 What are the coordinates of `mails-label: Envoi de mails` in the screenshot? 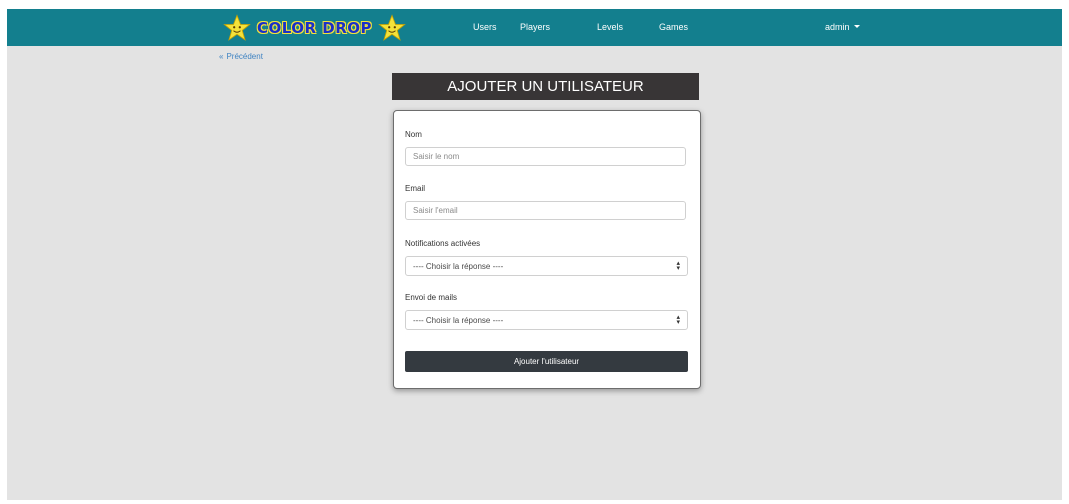 It's located at (431, 297).